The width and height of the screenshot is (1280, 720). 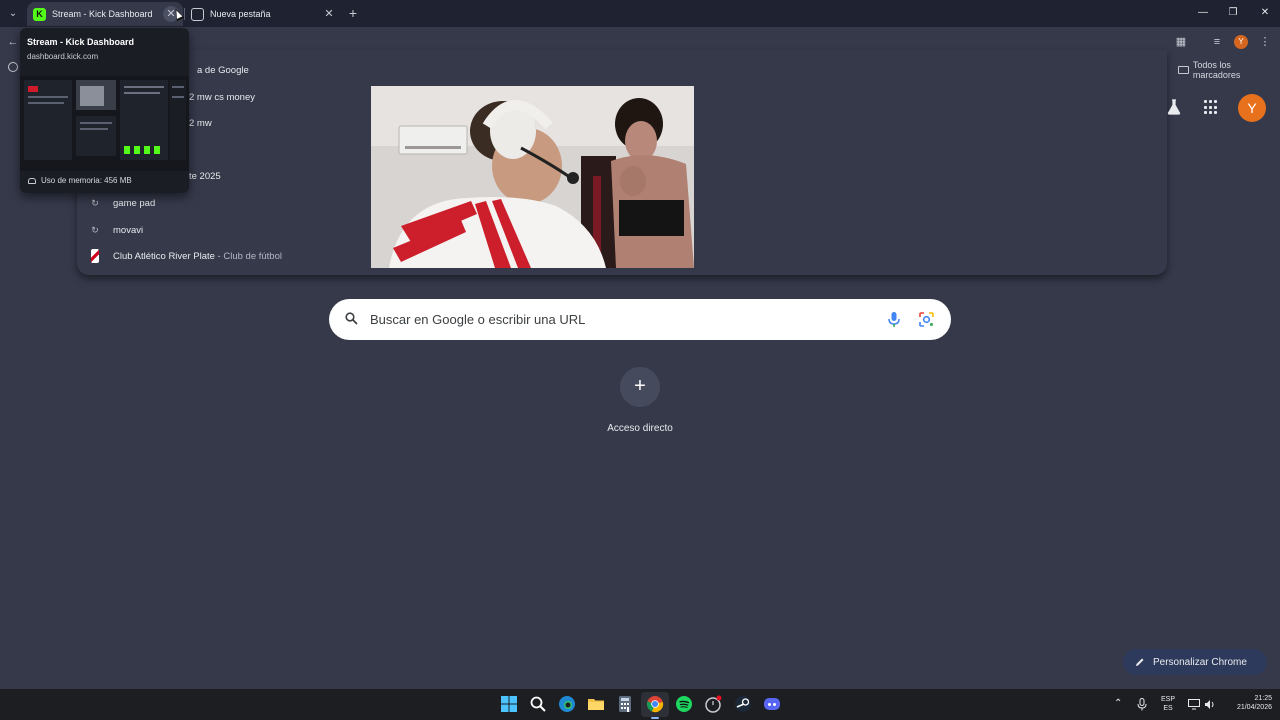 I want to click on shortcut-label: Acceso directo, so click(x=640, y=428).